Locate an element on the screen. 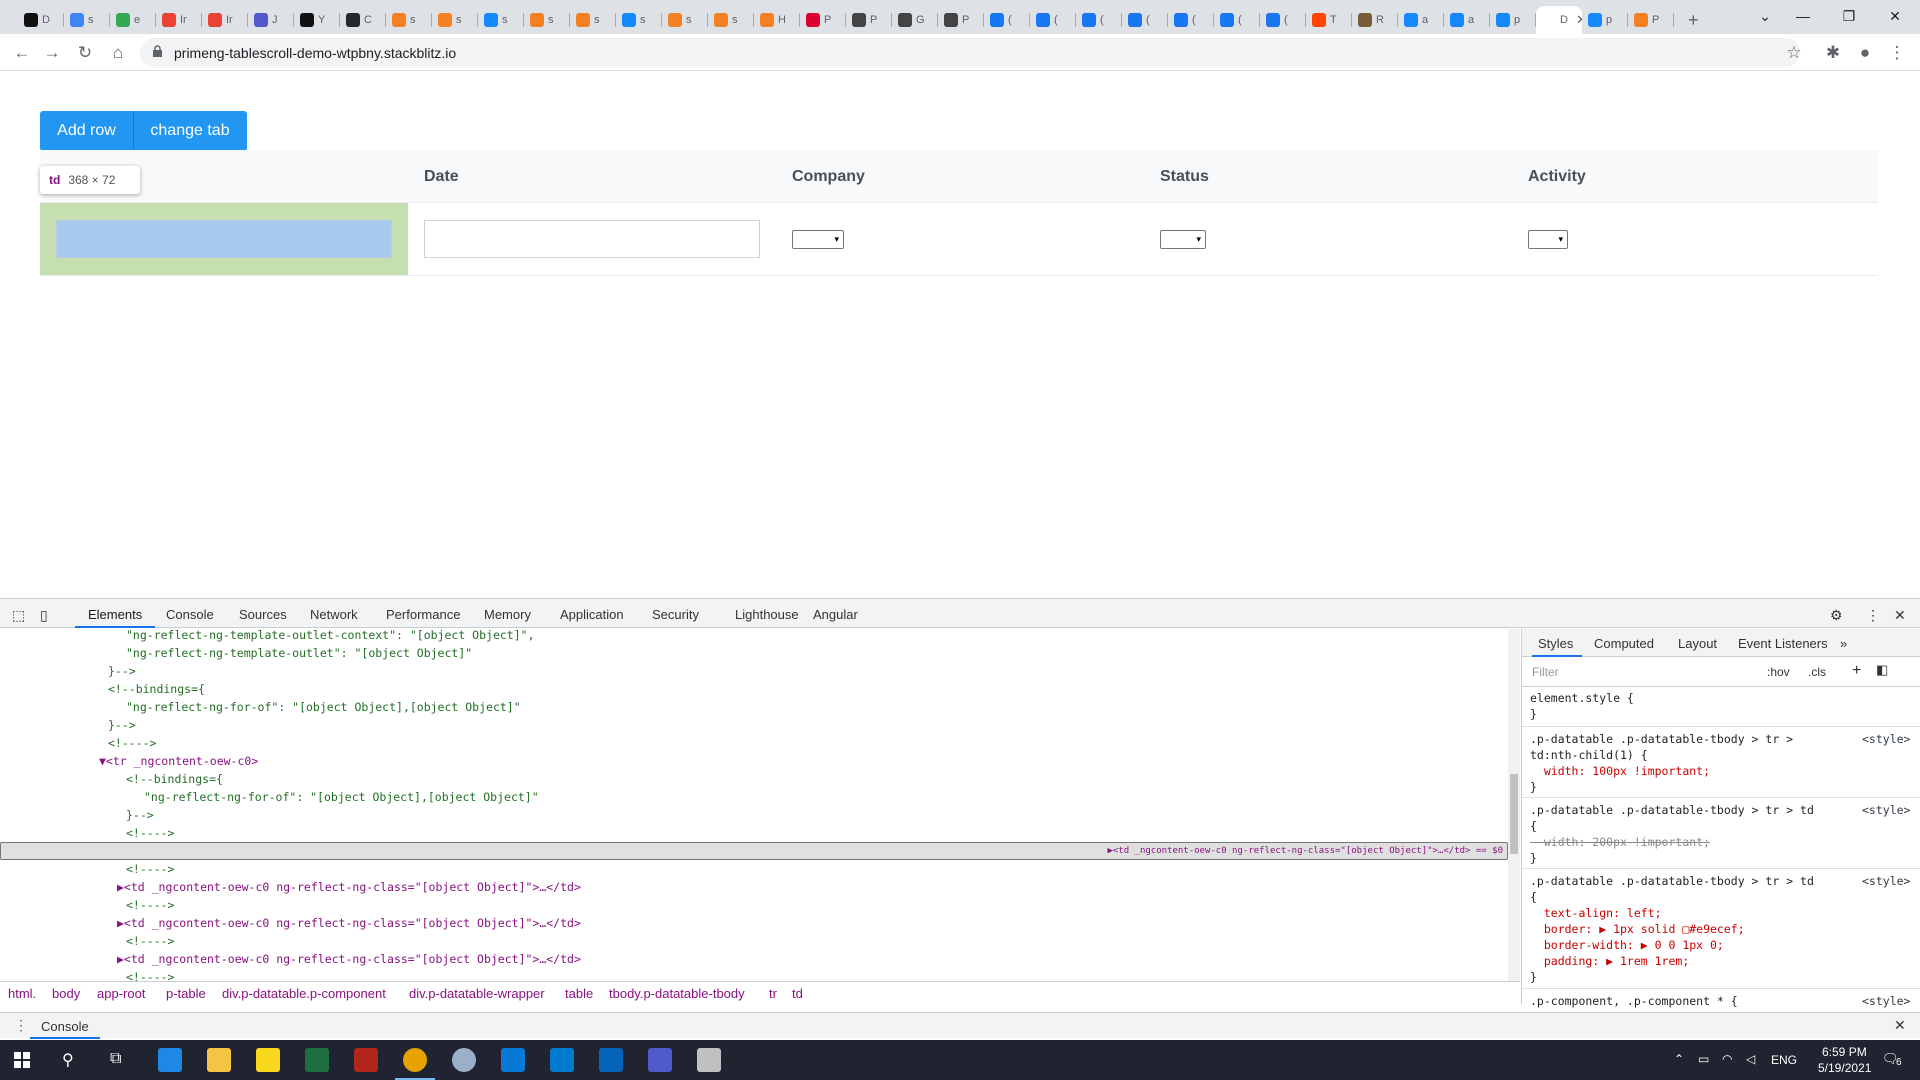 Image resolution: width=1920 pixels, height=1080 pixels. browser-tab: G is located at coordinates (915, 20).